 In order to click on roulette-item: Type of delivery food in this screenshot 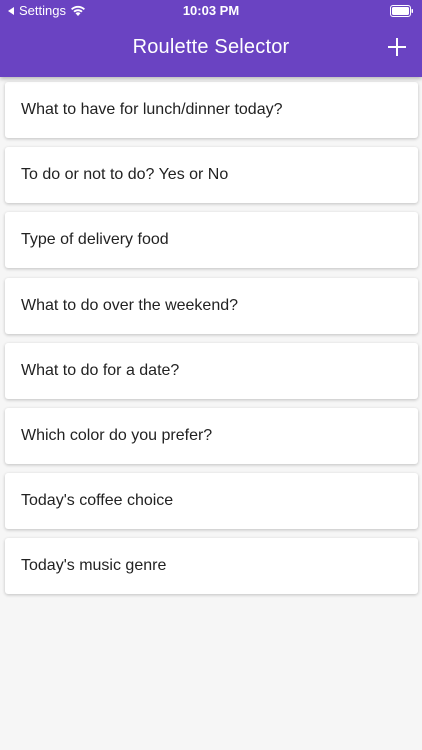, I will do `click(211, 240)`.